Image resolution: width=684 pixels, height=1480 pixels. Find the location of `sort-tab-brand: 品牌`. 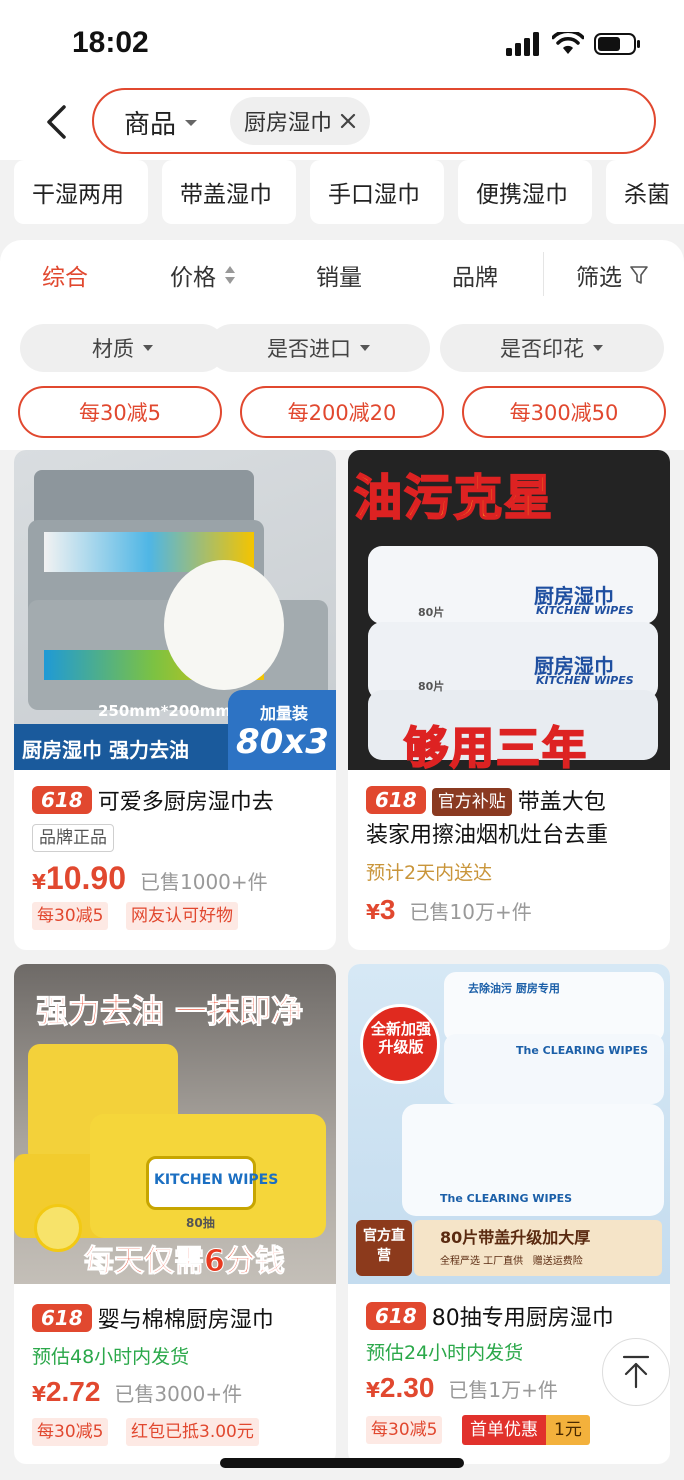

sort-tab-brand: 品牌 is located at coordinates (475, 275).